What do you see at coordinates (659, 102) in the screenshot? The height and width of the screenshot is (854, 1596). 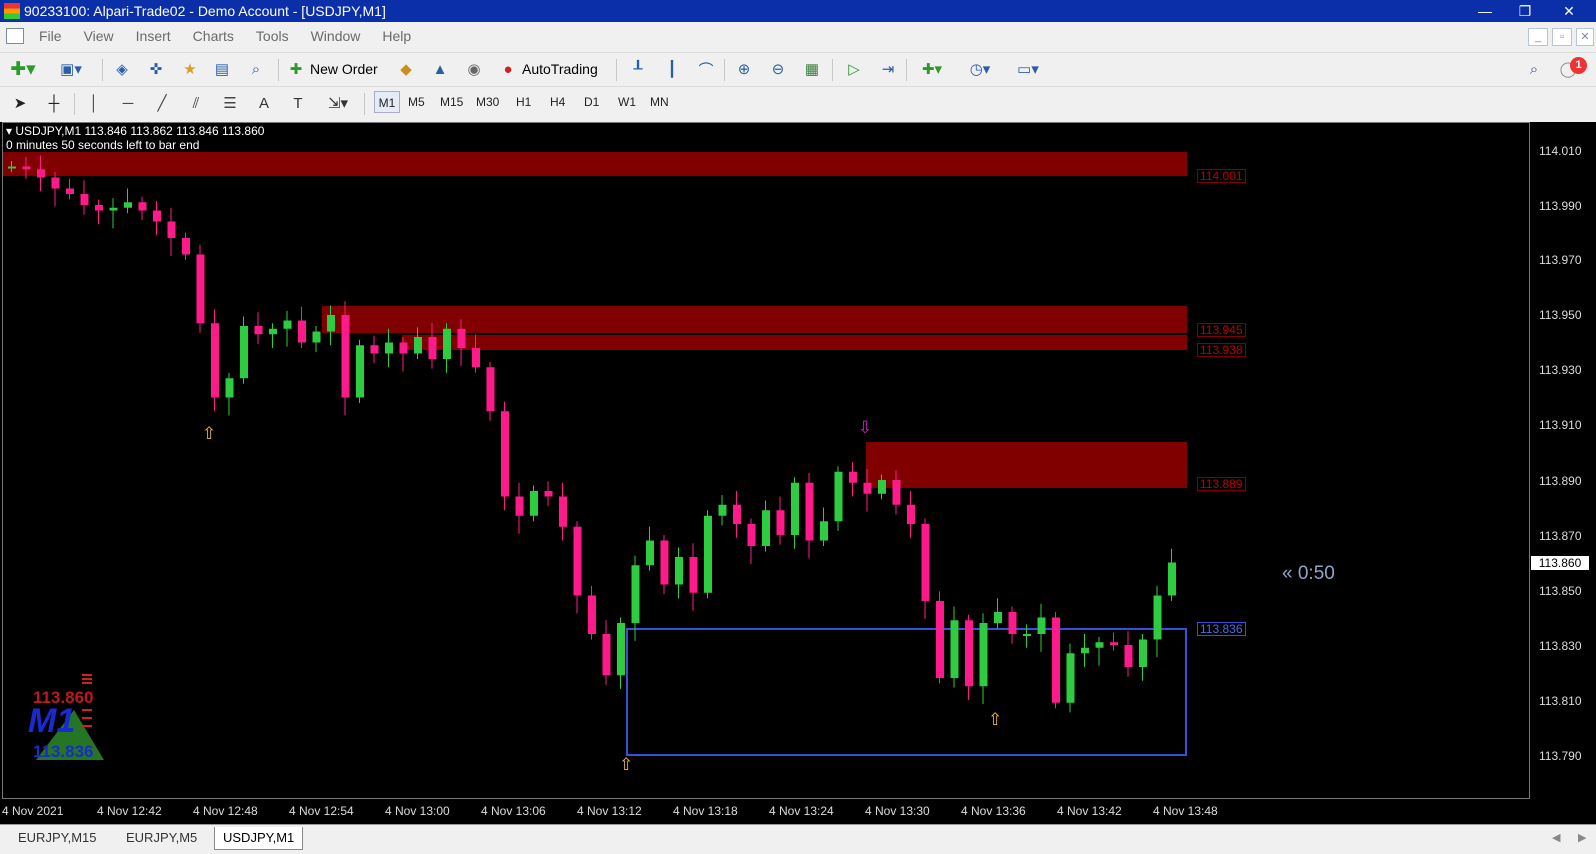 I see `timeframe-mn: MN` at bounding box center [659, 102].